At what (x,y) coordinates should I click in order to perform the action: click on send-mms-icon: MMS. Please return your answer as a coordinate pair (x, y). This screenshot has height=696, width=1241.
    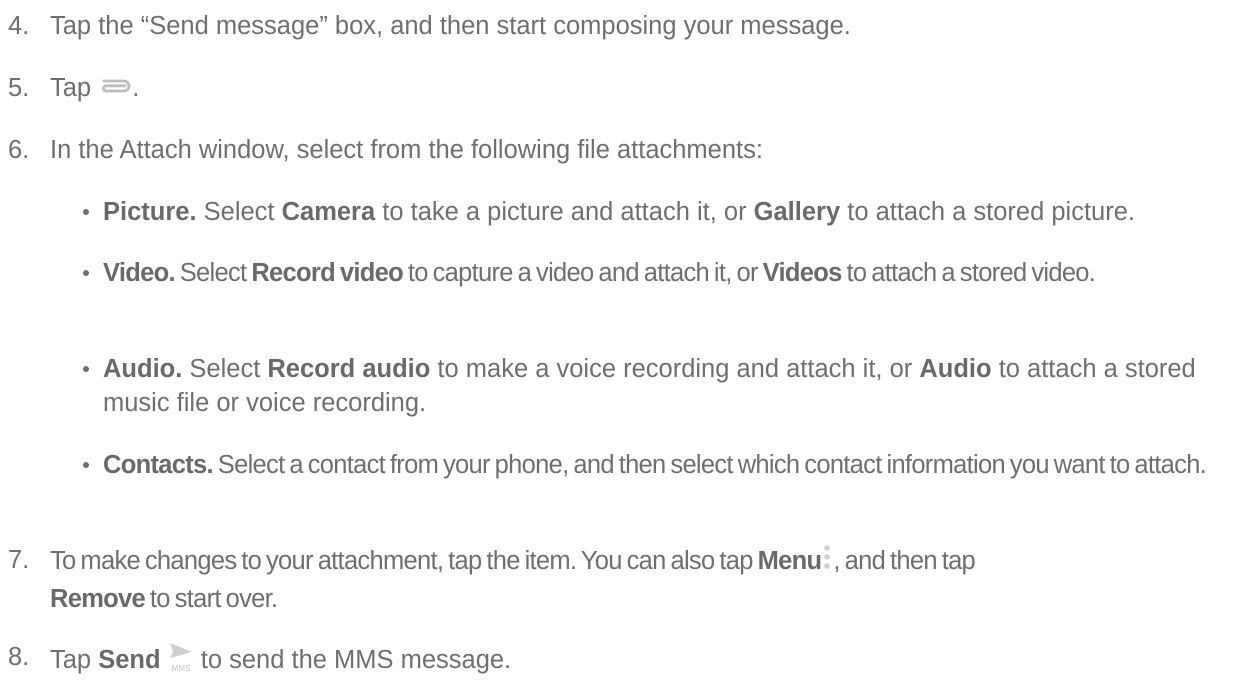
    Looking at the image, I should click on (181, 661).